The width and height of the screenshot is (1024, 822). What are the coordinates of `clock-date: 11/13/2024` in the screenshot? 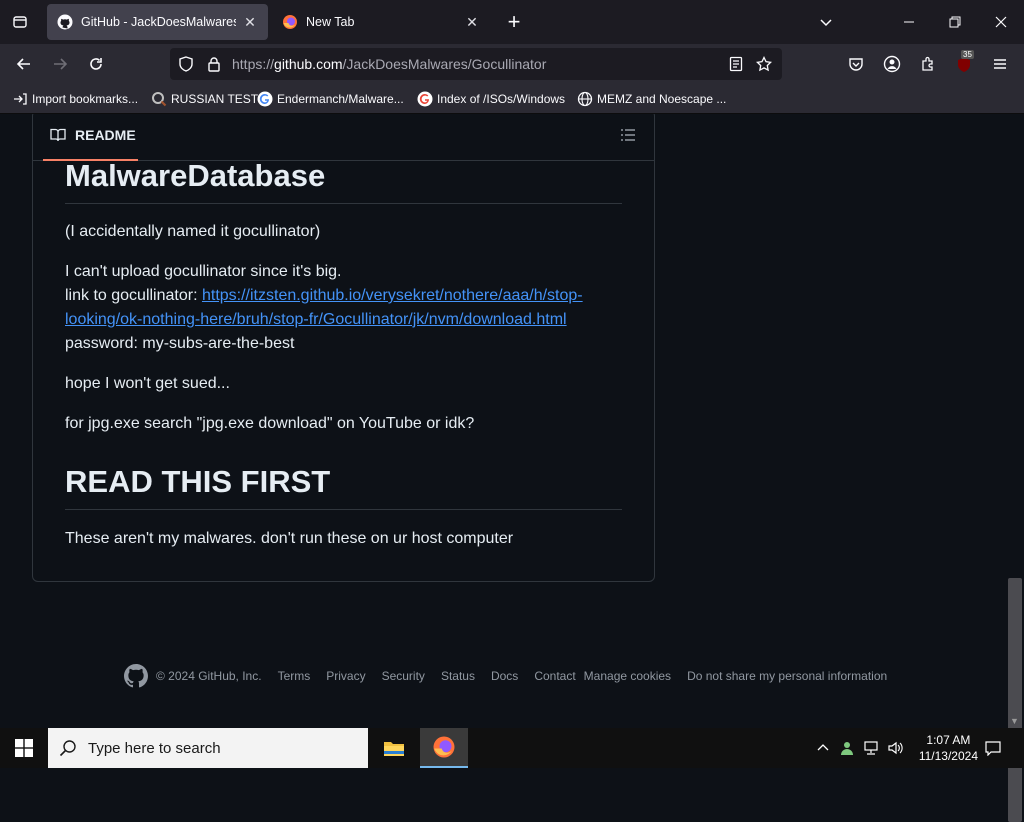 It's located at (948, 756).